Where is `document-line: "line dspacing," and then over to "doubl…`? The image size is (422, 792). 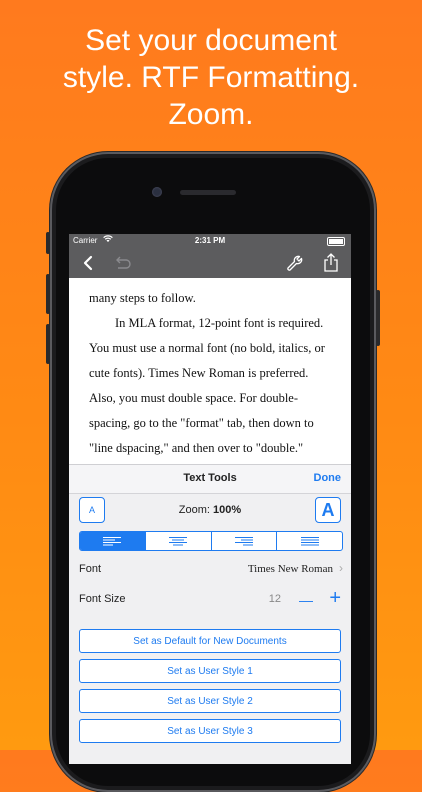 document-line: "line dspacing," and then over to "doubl… is located at coordinates (196, 448).